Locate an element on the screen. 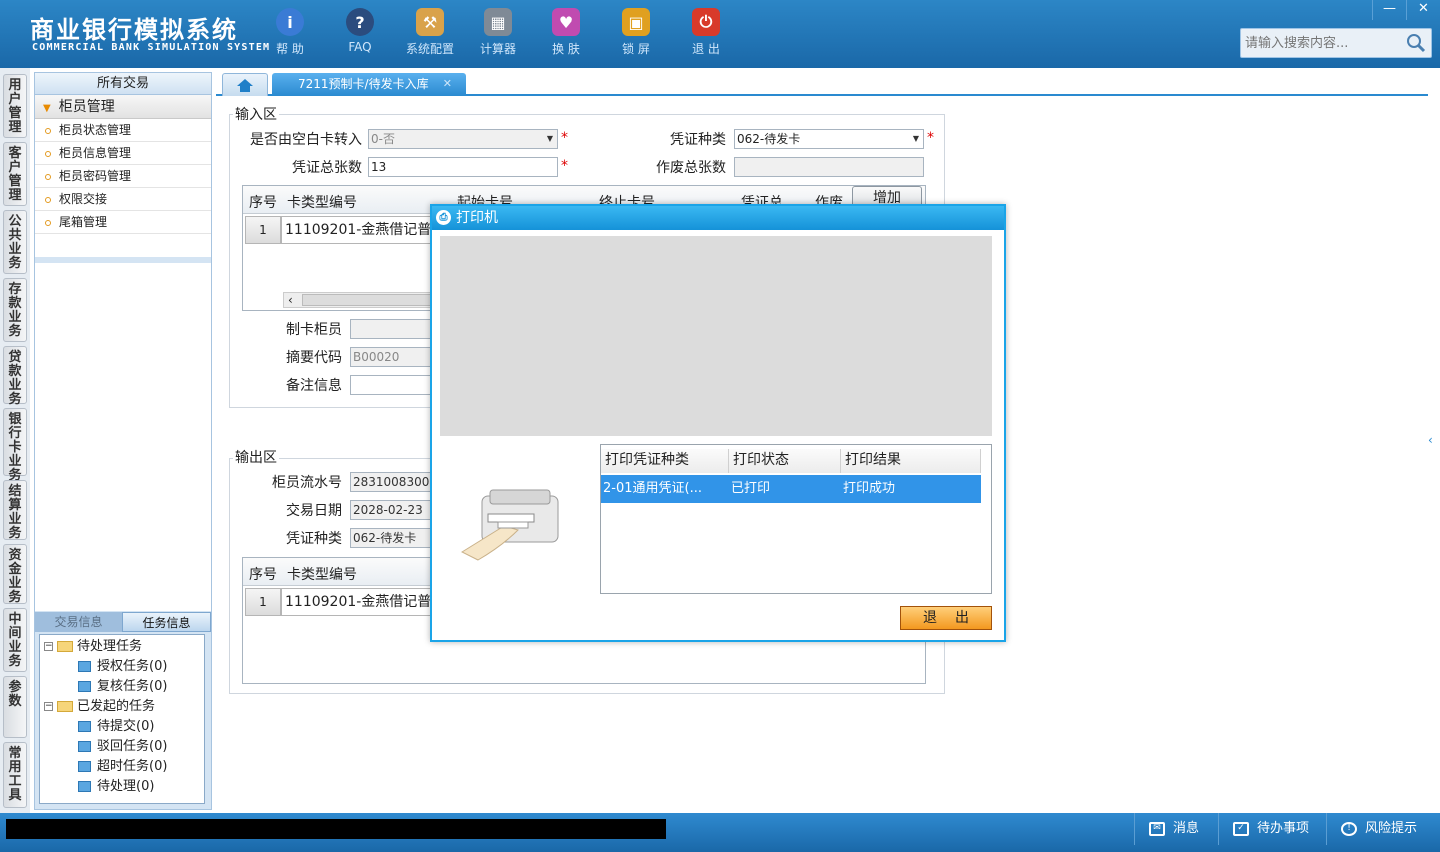  tree-node: 待提交(0) is located at coordinates (122, 727).